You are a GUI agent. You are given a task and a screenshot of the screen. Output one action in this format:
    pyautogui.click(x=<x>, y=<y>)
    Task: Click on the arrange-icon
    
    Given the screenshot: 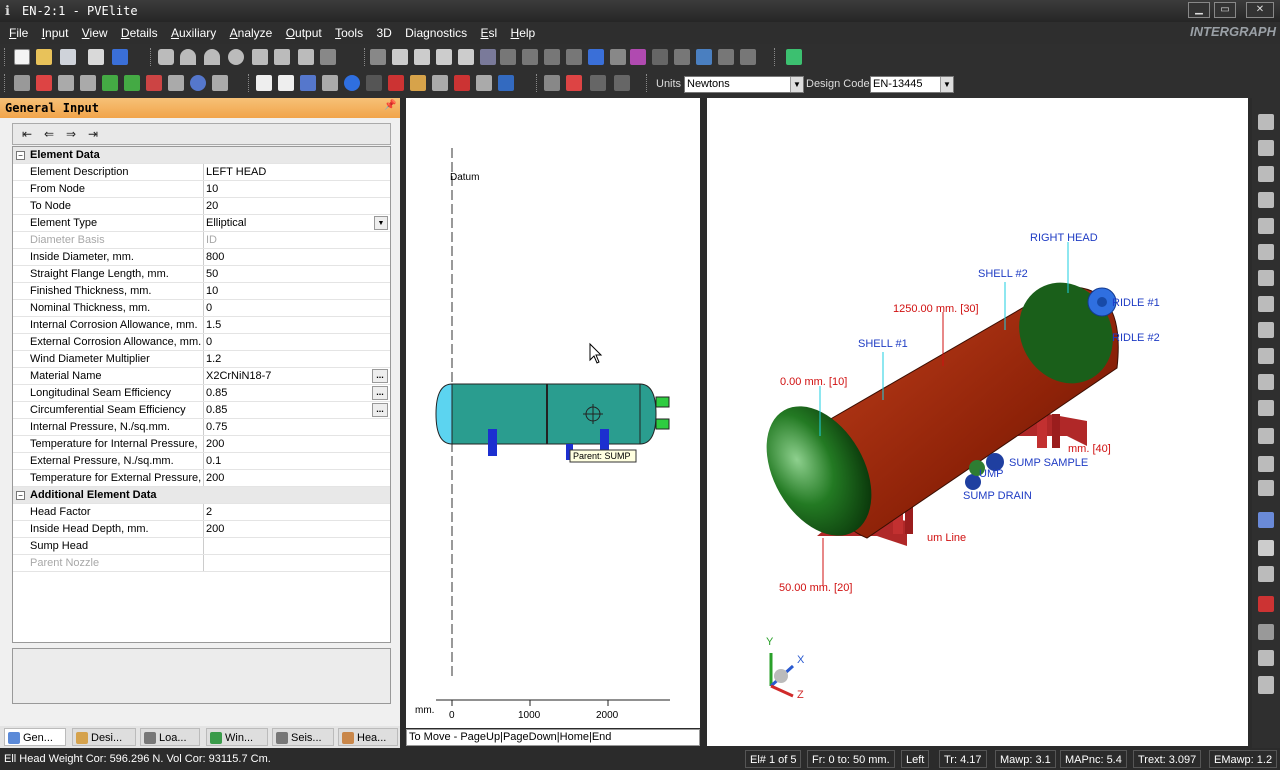 What is the action you would take?
    pyautogui.click(x=444, y=57)
    